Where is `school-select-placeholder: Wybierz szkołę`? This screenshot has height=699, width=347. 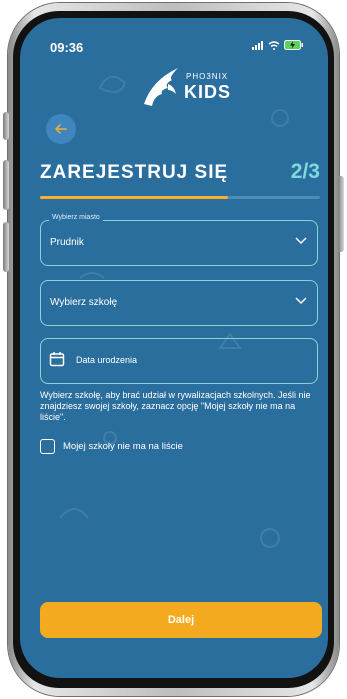 school-select-placeholder: Wybierz szkołę is located at coordinates (84, 302).